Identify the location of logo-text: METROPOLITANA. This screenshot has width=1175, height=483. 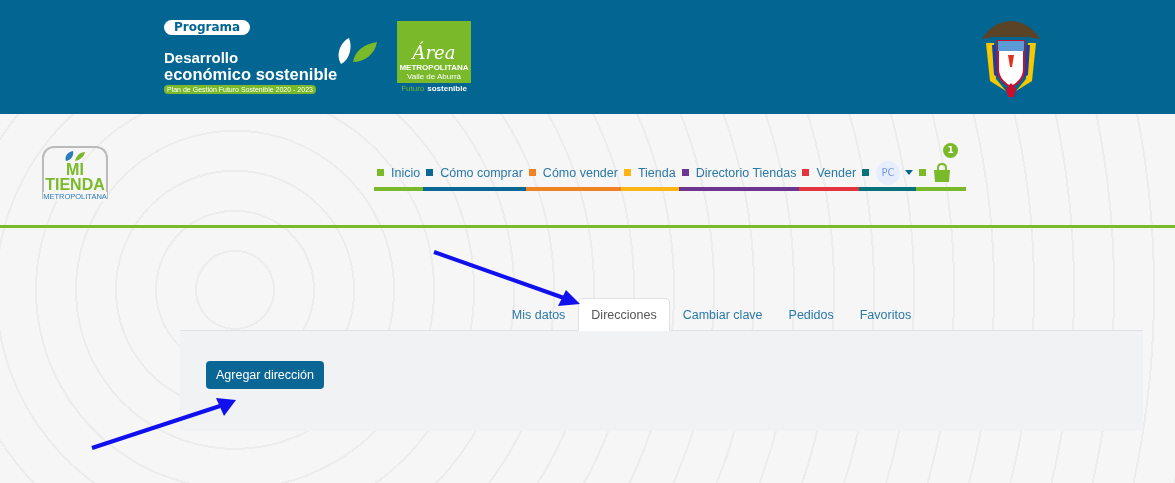
(434, 67).